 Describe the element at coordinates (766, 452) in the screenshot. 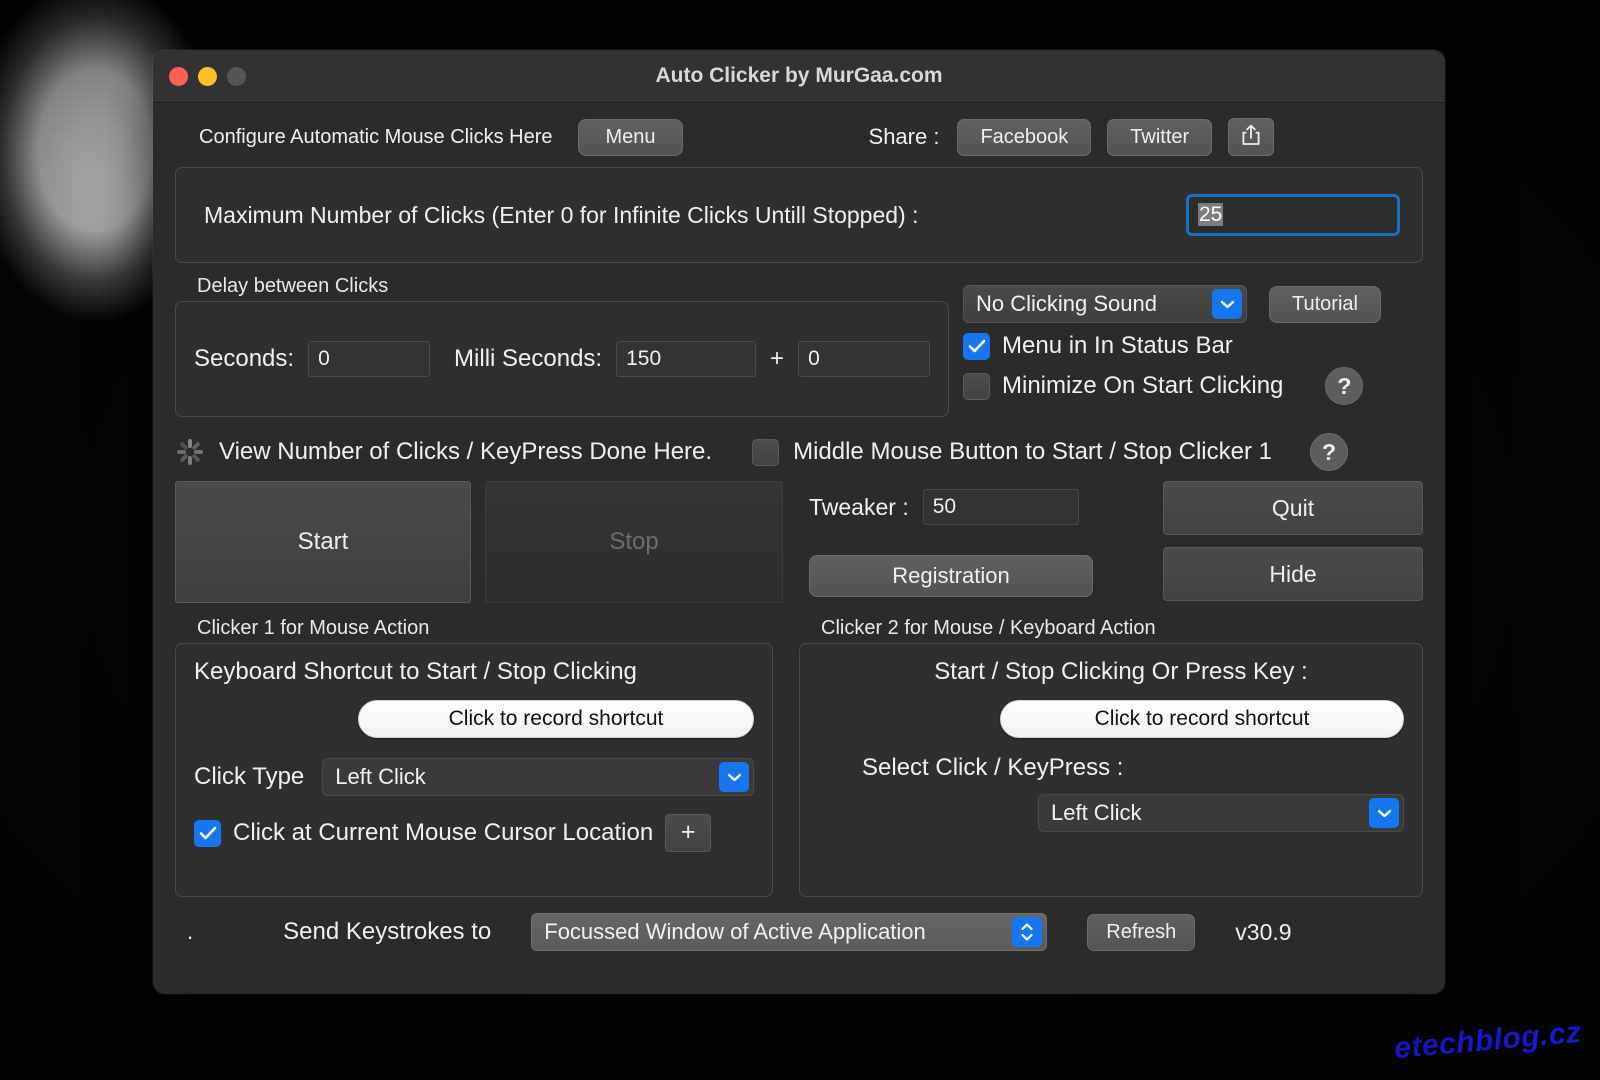

I see `middle-mouse-checkbox` at that location.